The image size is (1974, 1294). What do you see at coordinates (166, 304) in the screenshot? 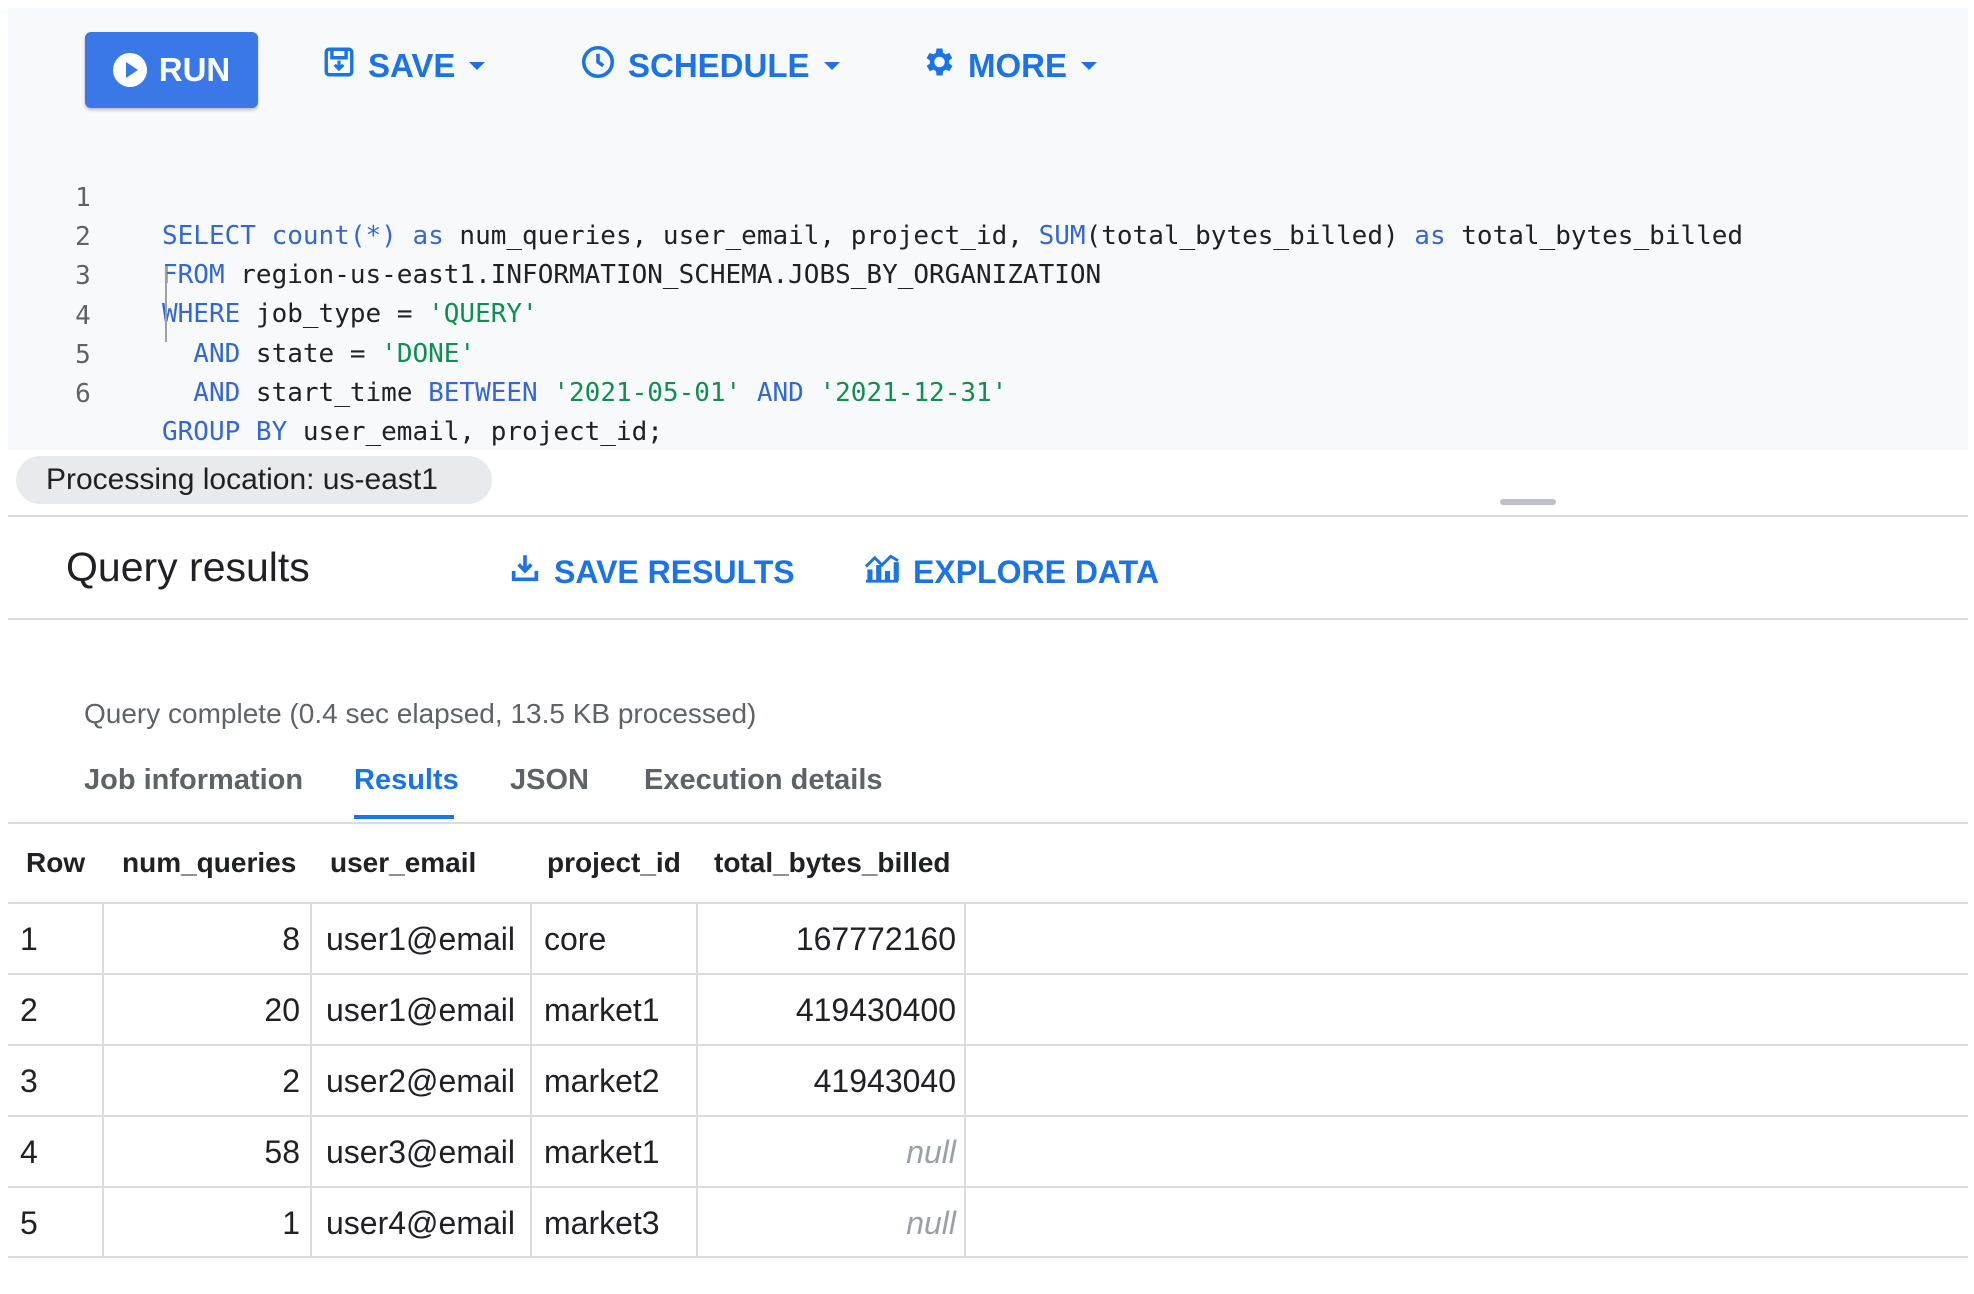
I see `indent-guide` at bounding box center [166, 304].